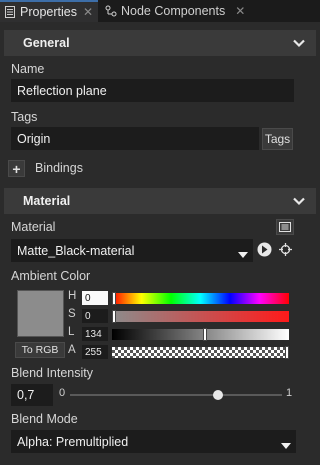 The height and width of the screenshot is (465, 320). Describe the element at coordinates (160, 43) in the screenshot. I see `section-general-header: General` at that location.